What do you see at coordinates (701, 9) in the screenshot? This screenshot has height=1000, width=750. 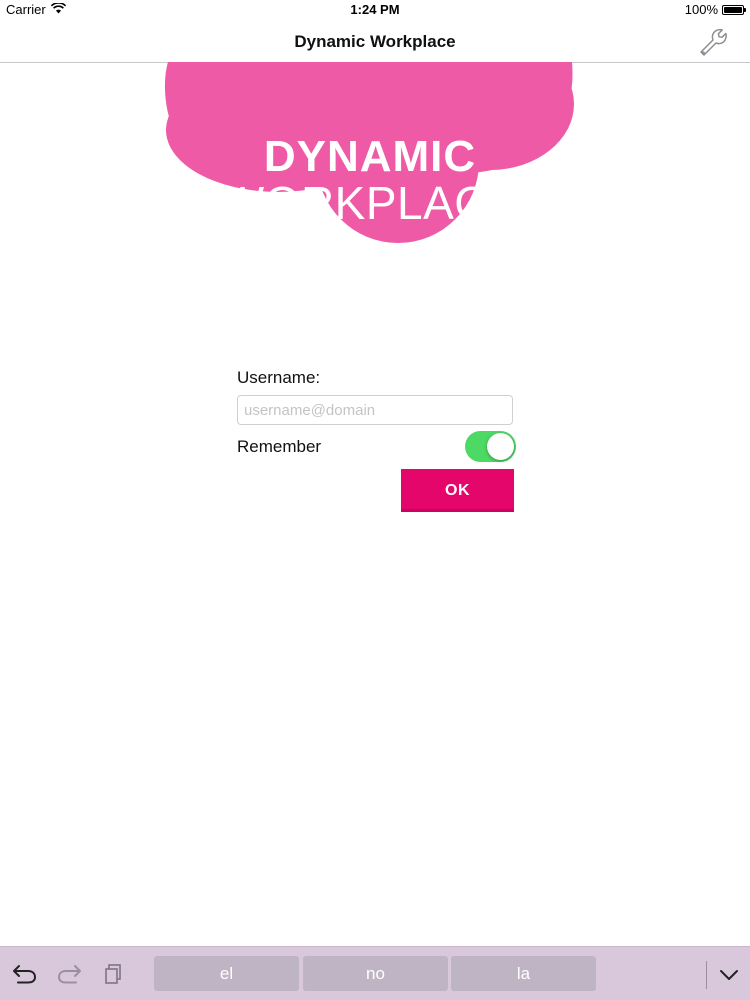 I see `battery-percent: 100%` at bounding box center [701, 9].